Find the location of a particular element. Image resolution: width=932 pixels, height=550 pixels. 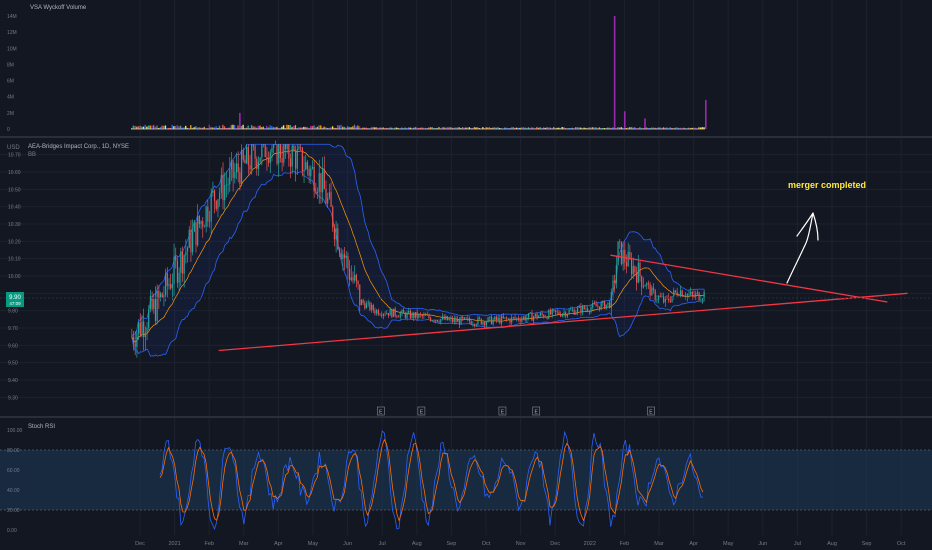

time-axis-label: Feb is located at coordinates (208, 544).